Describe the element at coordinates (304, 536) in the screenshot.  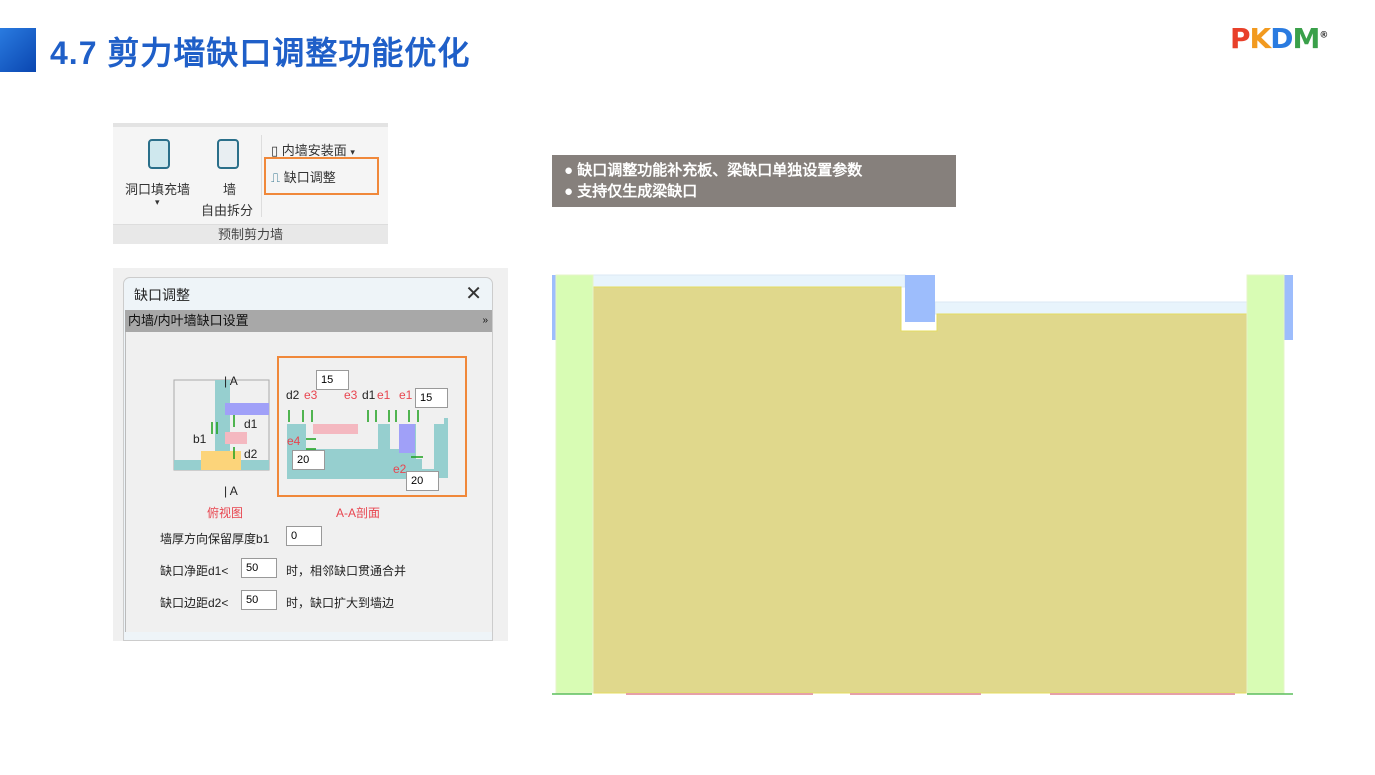
I see `b1-input` at that location.